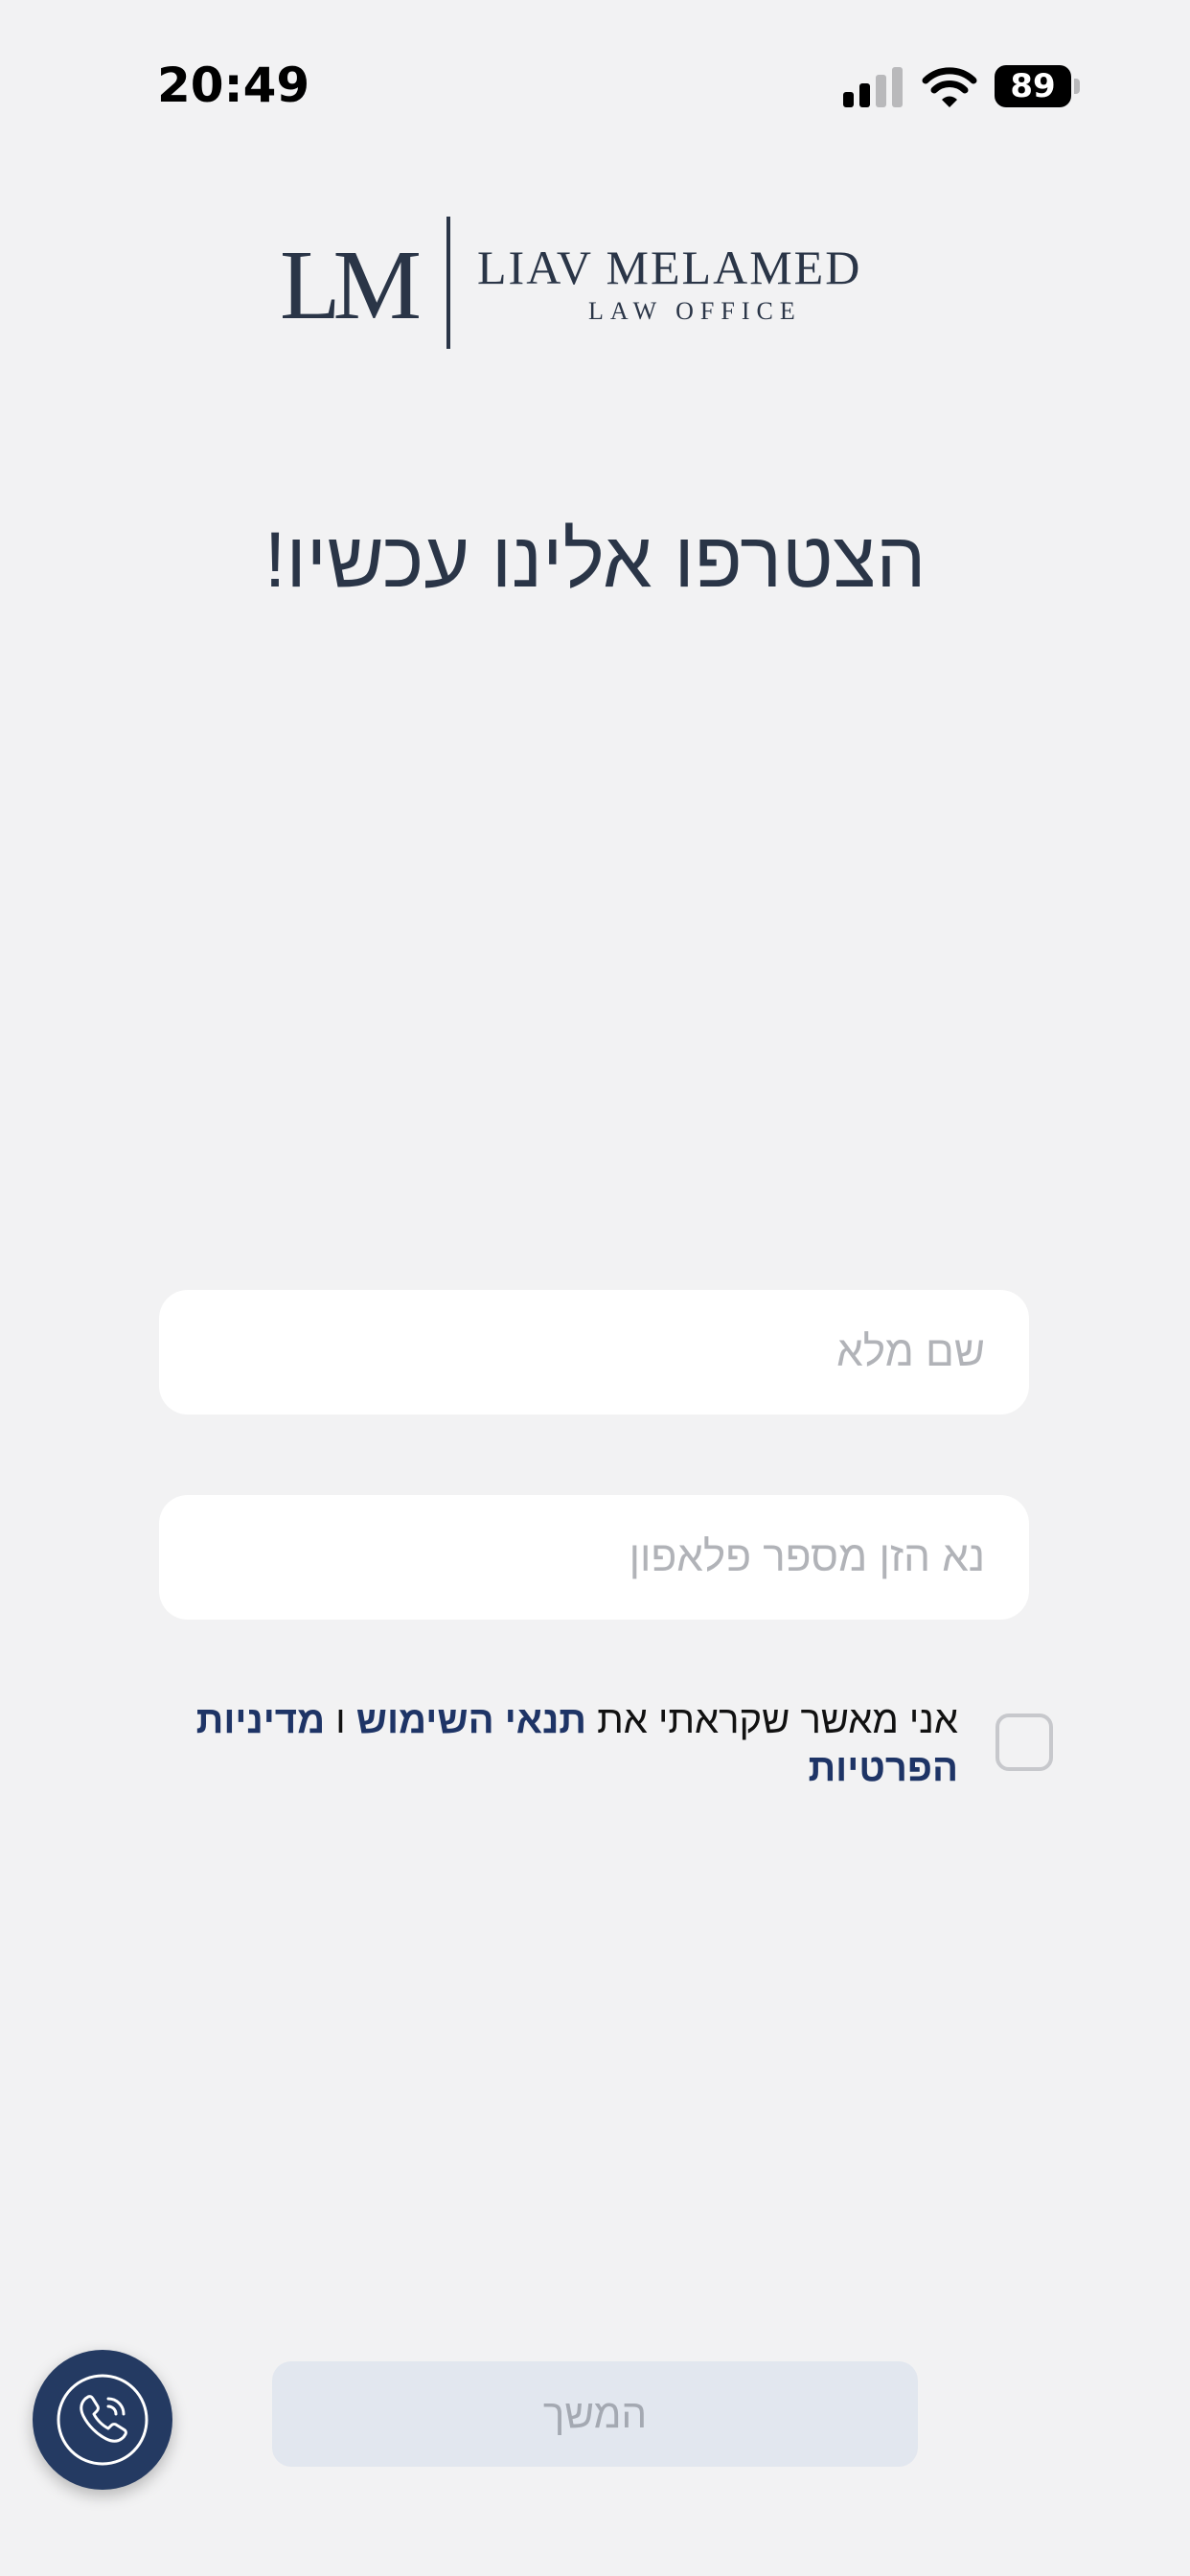 This screenshot has width=1190, height=2576. What do you see at coordinates (594, 1557) in the screenshot?
I see `phone-input` at bounding box center [594, 1557].